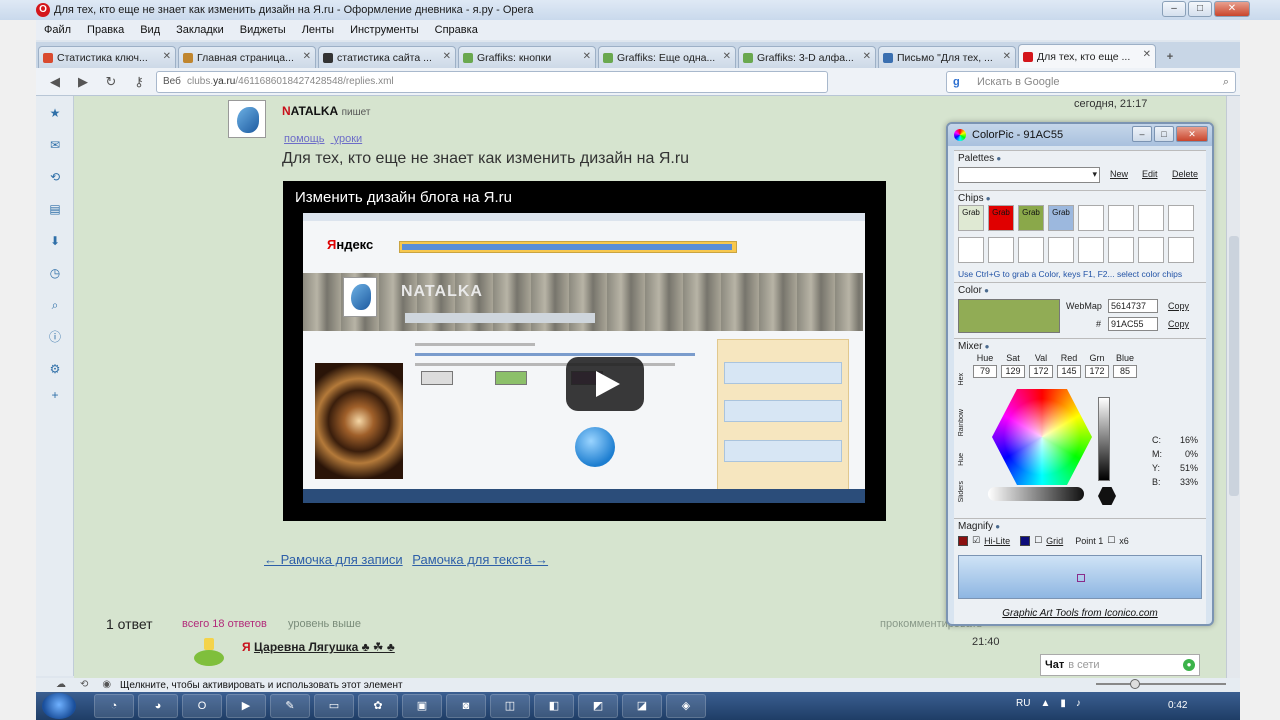 The width and height of the screenshot is (1280, 720). Describe the element at coordinates (200, 30) in the screenshot. I see `menu-bookmarks: Закладки` at that location.